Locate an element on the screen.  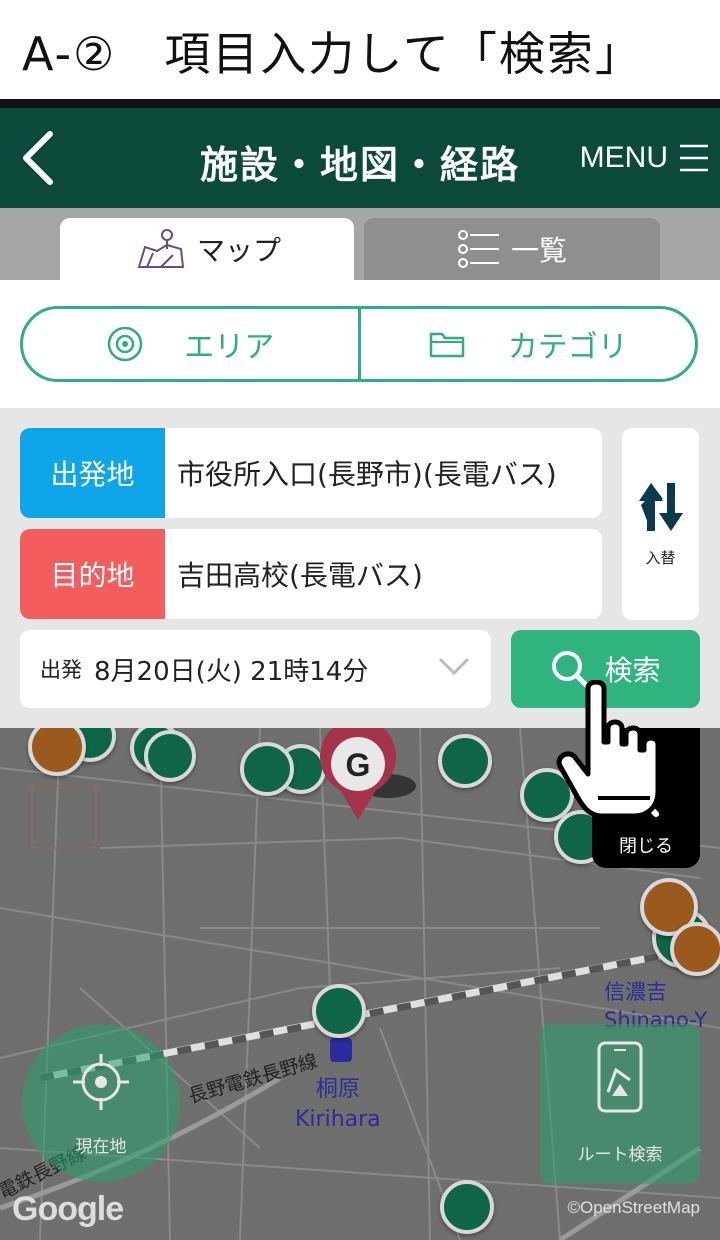
category-button: カテゴリ is located at coordinates (526, 344).